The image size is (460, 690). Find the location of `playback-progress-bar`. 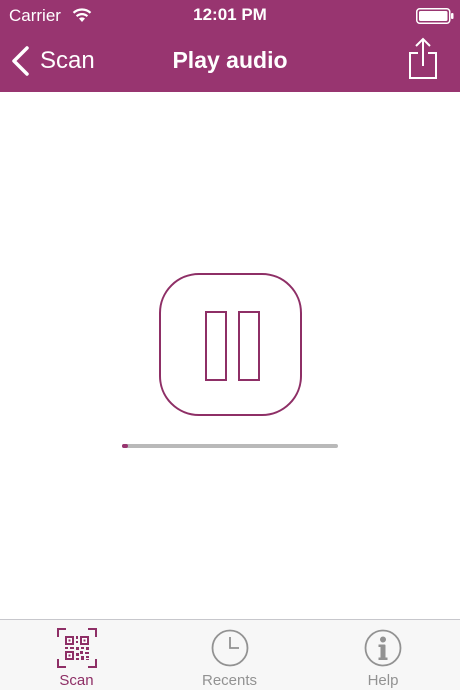

playback-progress-bar is located at coordinates (230, 446).